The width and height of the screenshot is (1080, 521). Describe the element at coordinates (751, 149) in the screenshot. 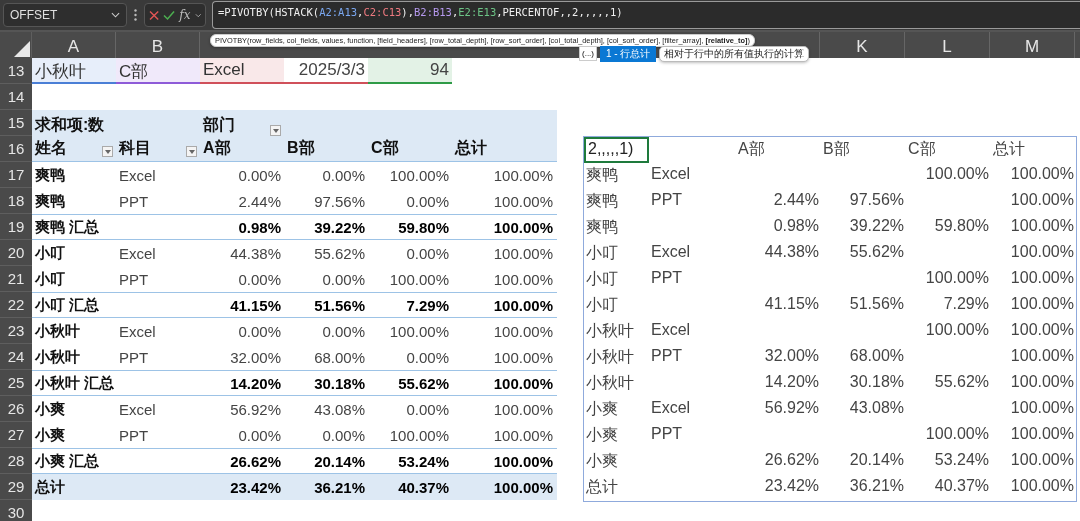

I see `table-cell-text: A部` at that location.